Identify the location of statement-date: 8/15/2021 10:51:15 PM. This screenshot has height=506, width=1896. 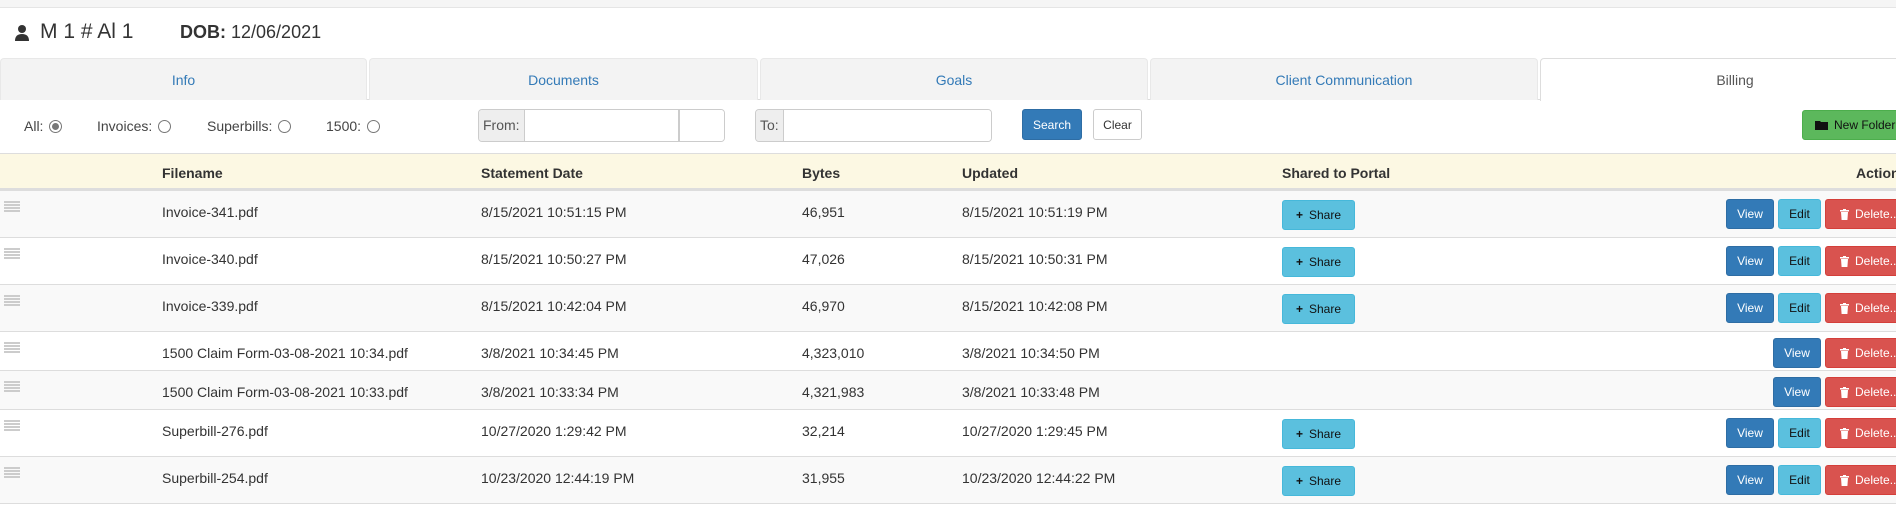
(554, 212).